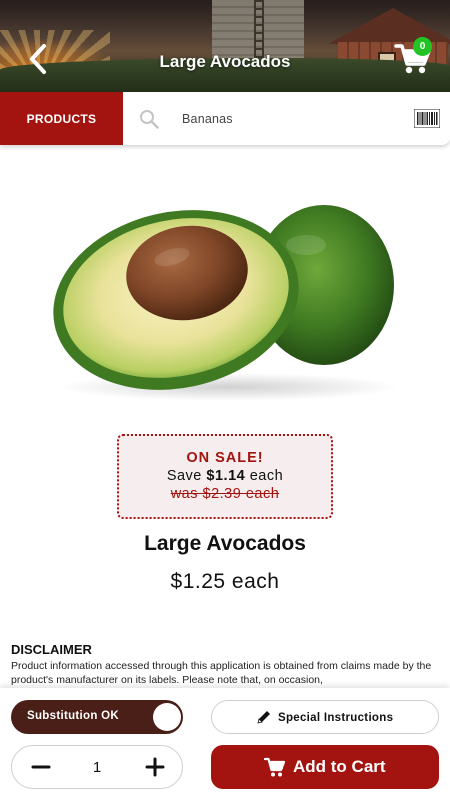 Image resolution: width=450 pixels, height=800 pixels. I want to click on chevron-left-icon, so click(38, 59).